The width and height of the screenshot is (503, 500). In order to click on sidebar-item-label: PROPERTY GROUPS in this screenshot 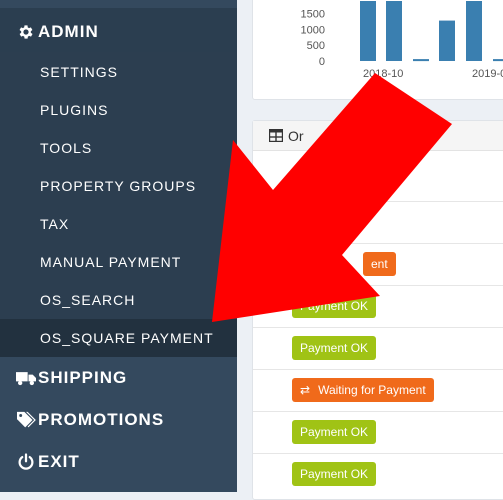, I will do `click(118, 186)`.